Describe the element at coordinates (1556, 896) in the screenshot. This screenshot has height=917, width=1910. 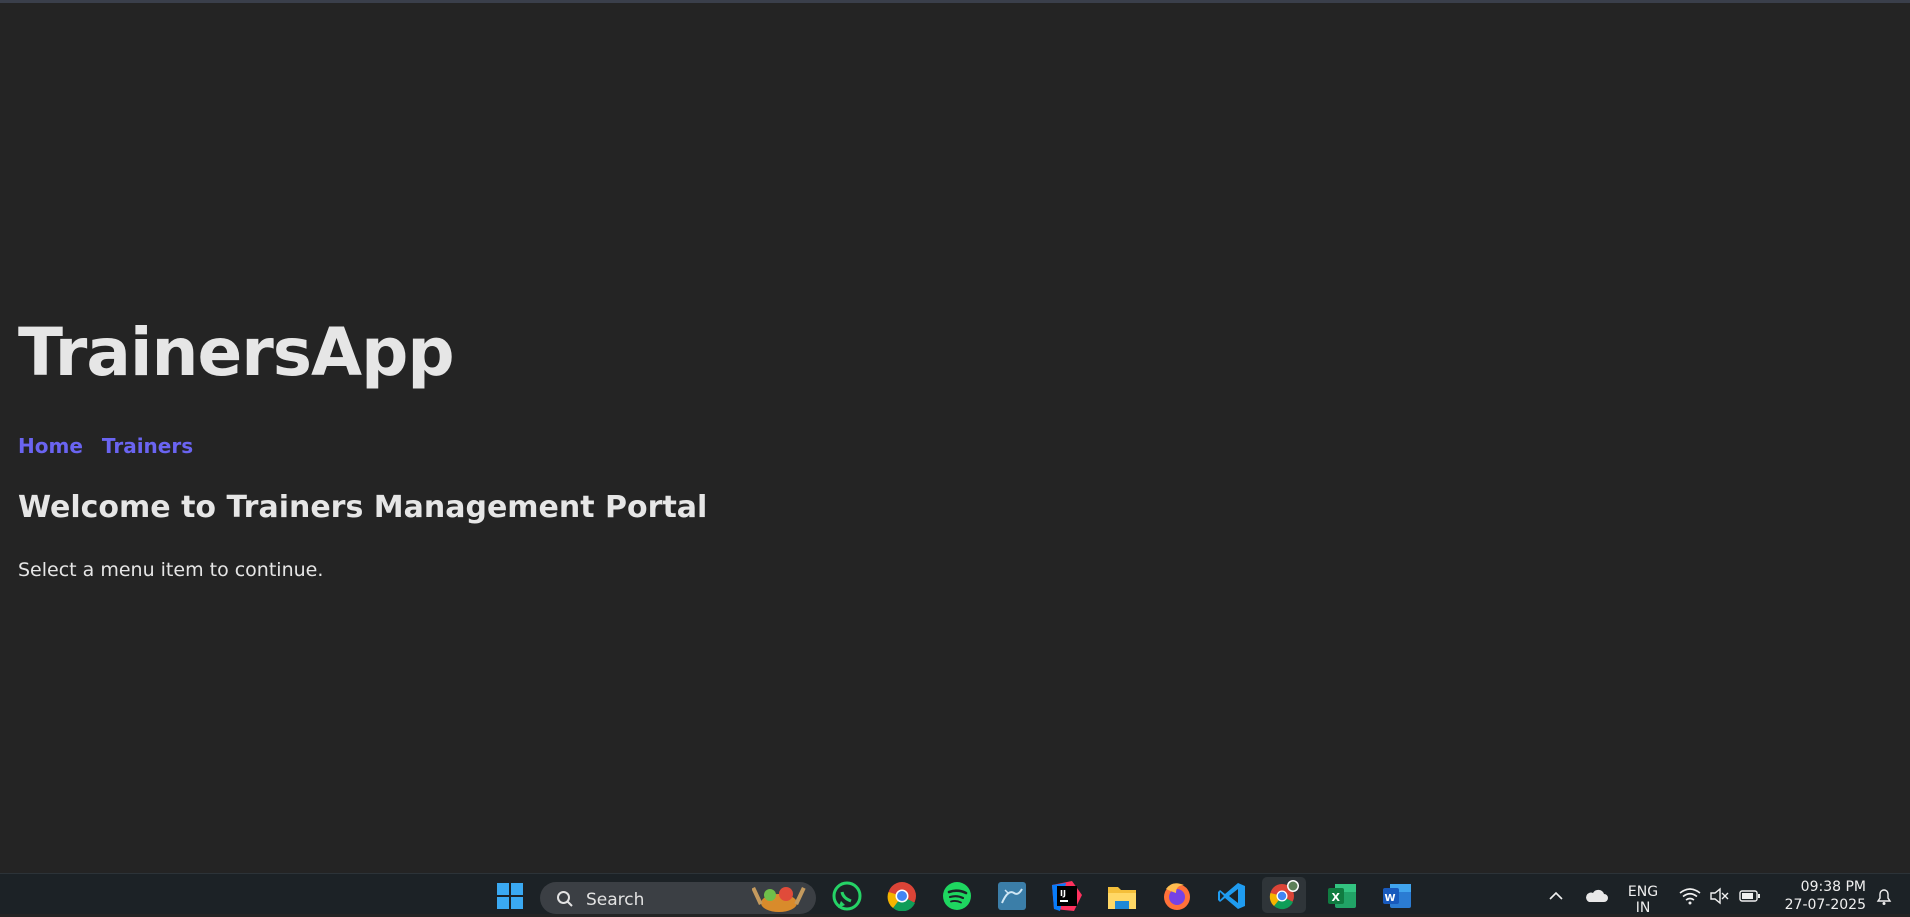
I see `chevron-up-icon` at that location.